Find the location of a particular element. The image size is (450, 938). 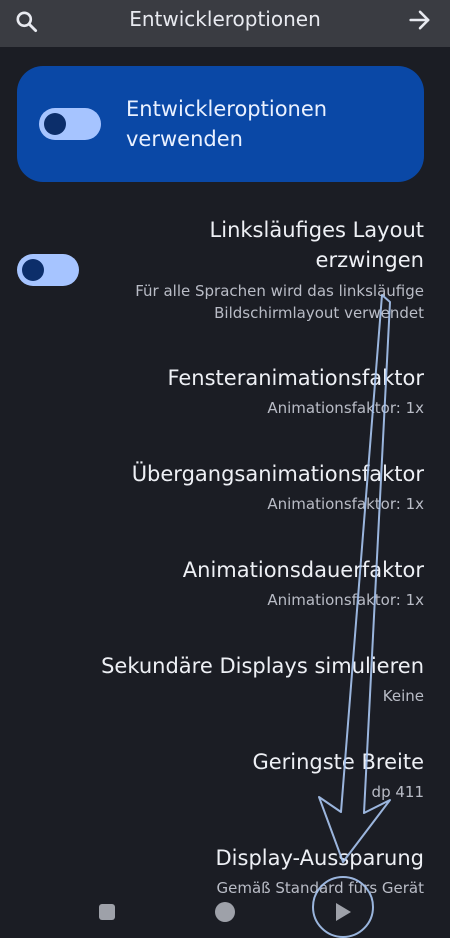

setting-smallest-width: Geringste Breite dp 411 is located at coordinates (225, 777).